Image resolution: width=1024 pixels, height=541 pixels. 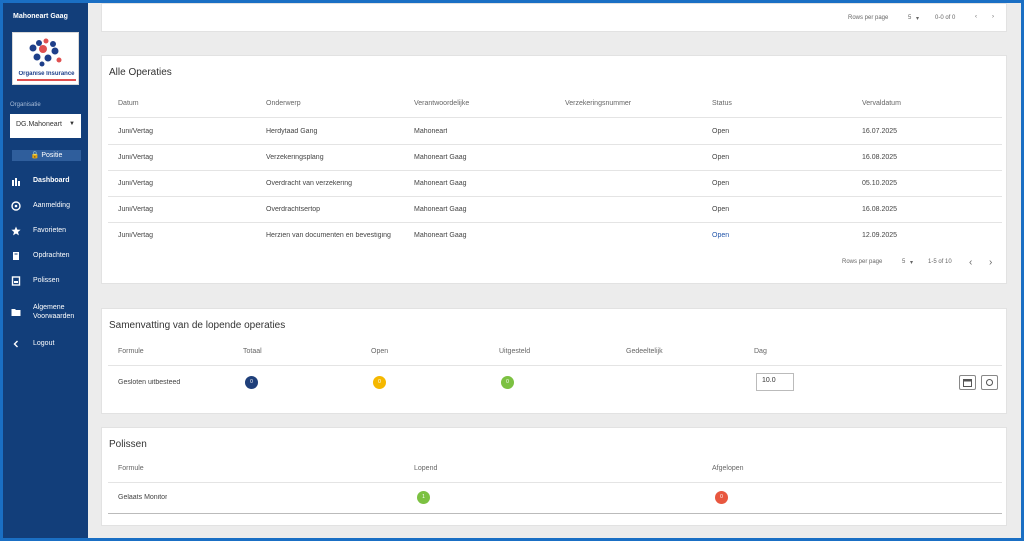 I want to click on column-header-verantwoordelijke: Verantwoordelijke, so click(x=441, y=103).